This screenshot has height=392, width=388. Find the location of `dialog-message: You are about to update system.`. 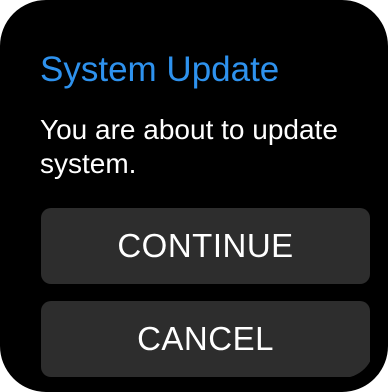

dialog-message: You are about to update system. is located at coordinates (189, 146).